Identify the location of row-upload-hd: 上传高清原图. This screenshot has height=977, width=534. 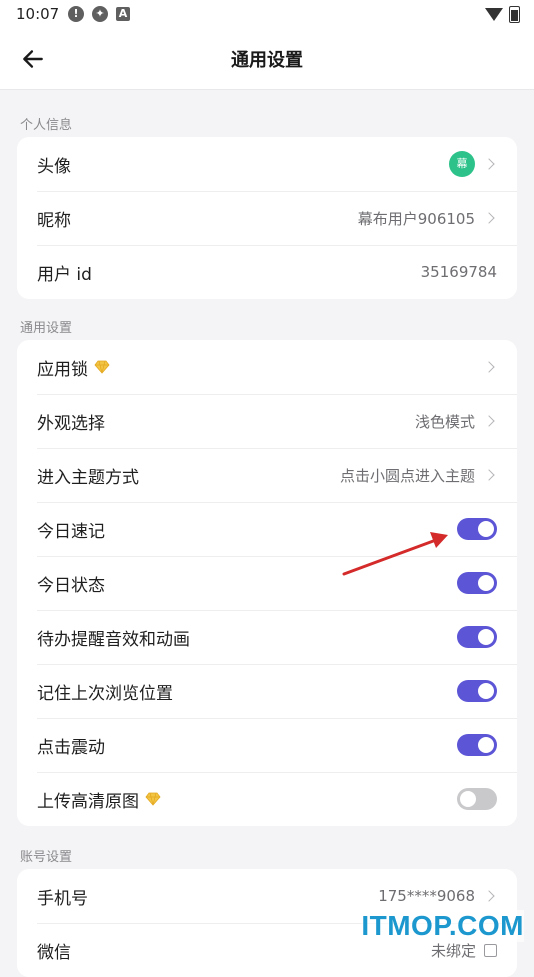
(267, 799).